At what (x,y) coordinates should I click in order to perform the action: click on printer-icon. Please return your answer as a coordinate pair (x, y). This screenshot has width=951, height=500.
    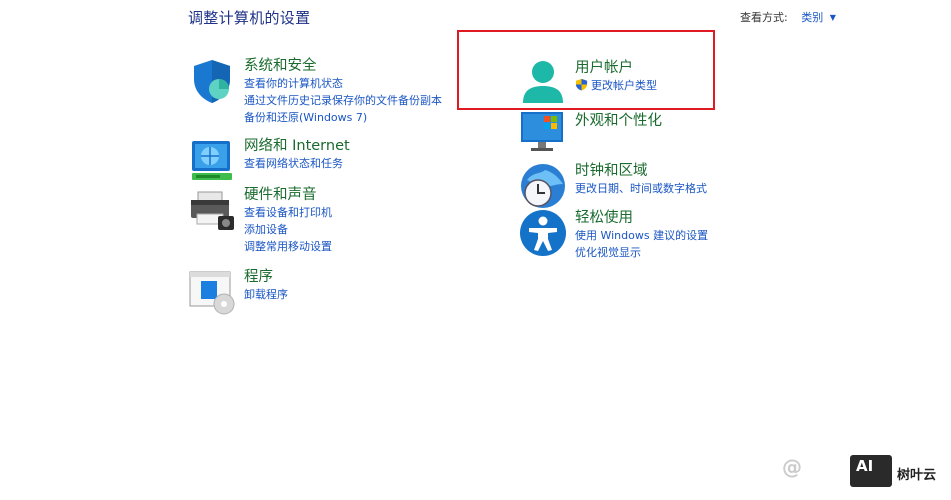
    Looking at the image, I should click on (212, 210).